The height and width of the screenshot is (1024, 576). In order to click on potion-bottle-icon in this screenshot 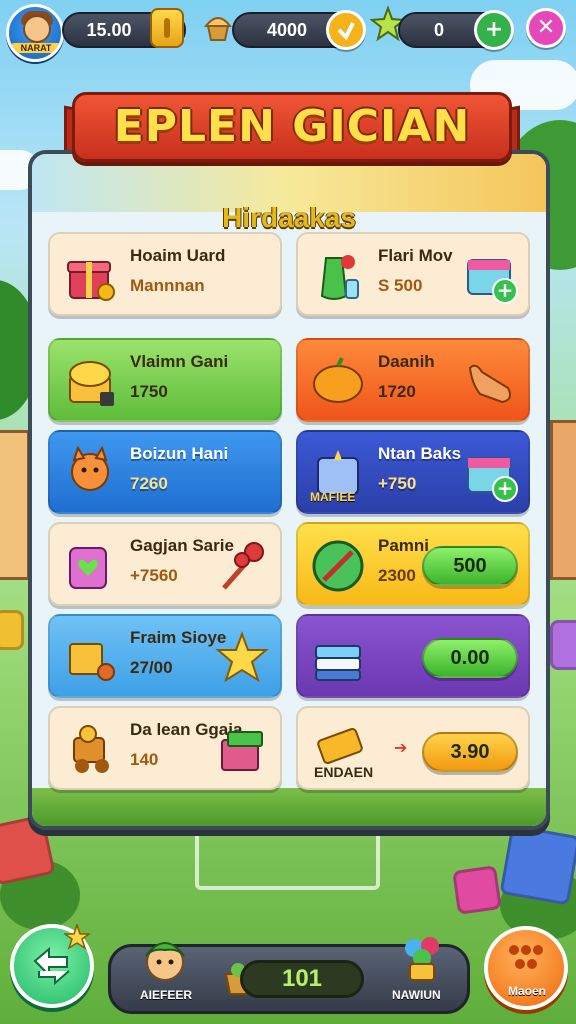, I will do `click(339, 277)`.